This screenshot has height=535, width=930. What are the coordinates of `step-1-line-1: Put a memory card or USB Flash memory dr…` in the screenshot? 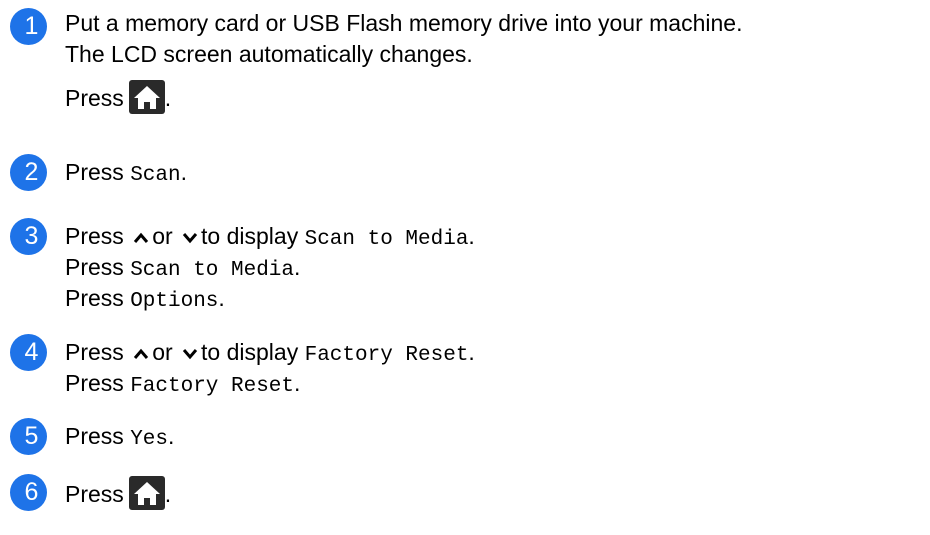 It's located at (404, 23).